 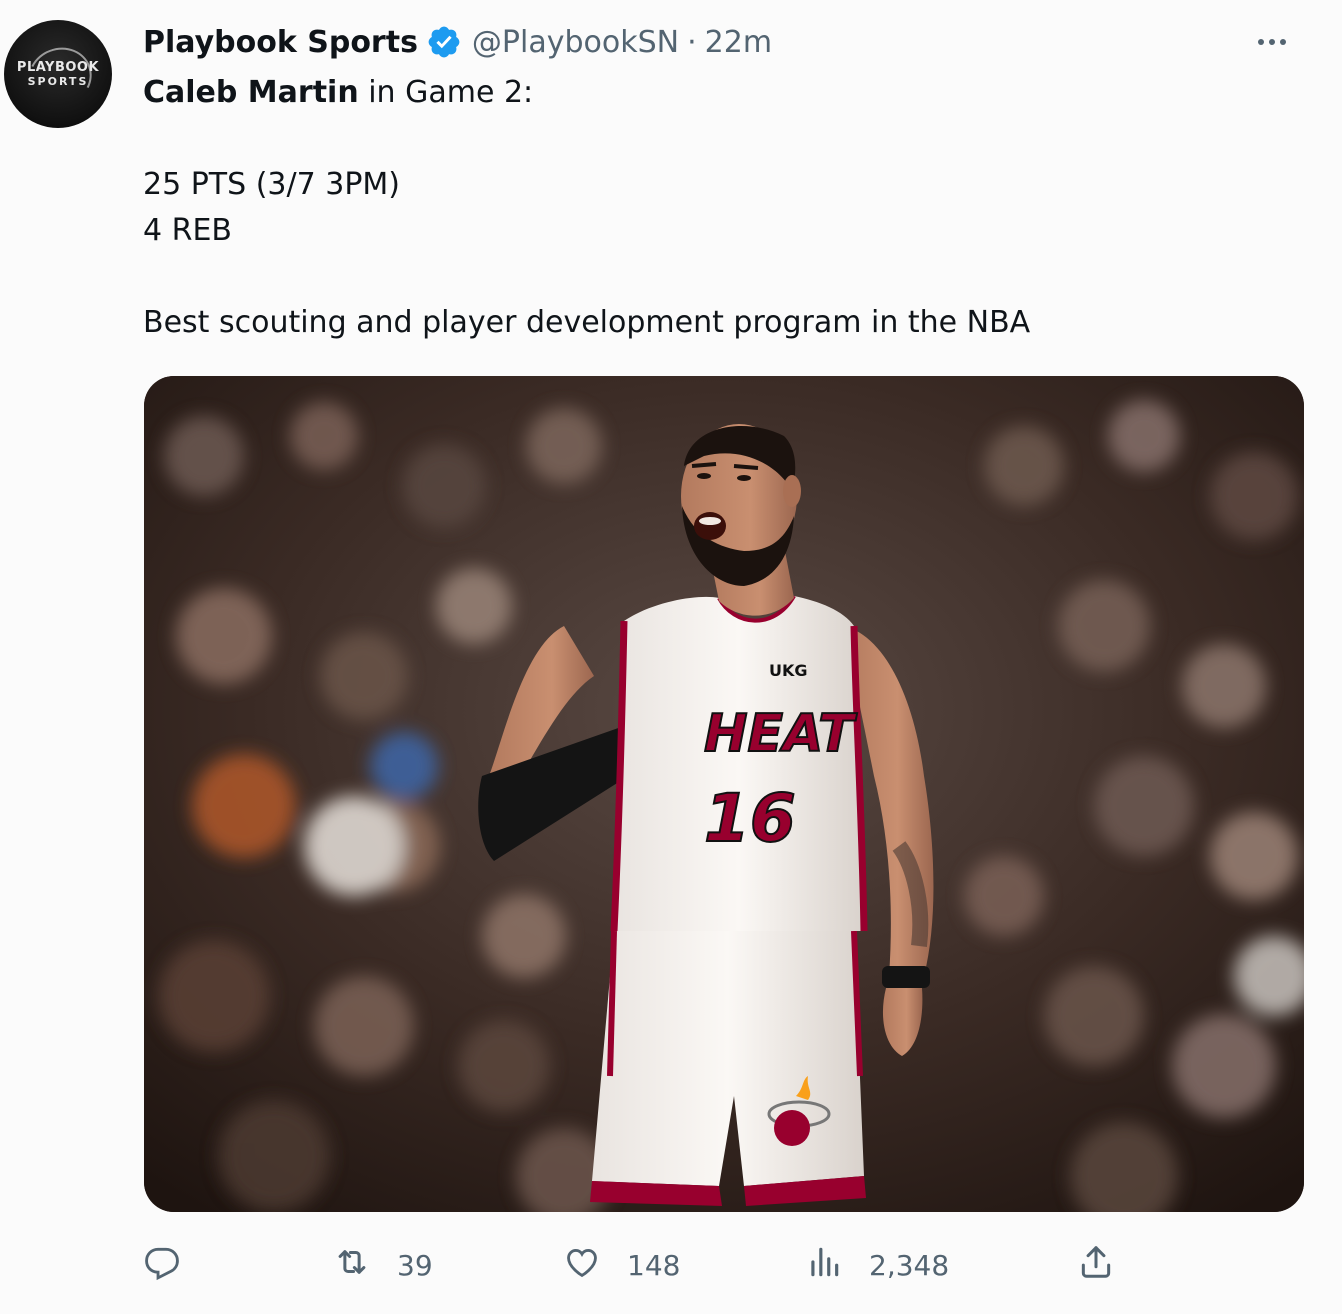 I want to click on stat-rebounds: 4 REB, so click(x=188, y=230).